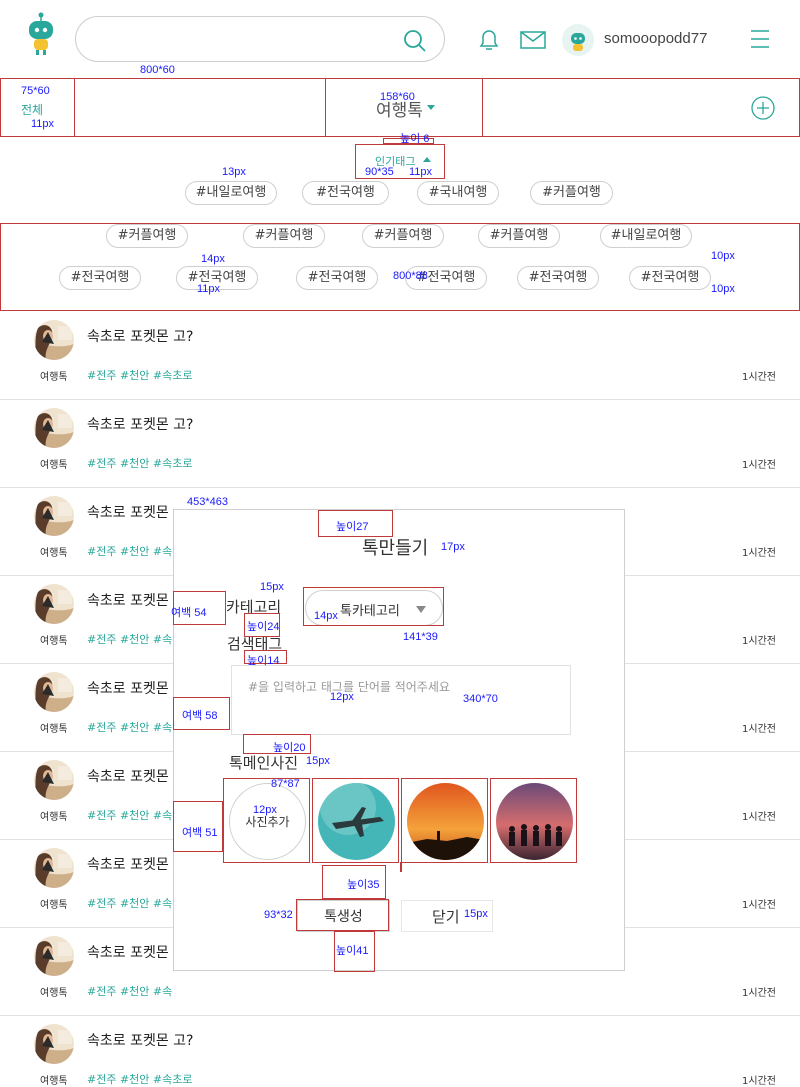 The width and height of the screenshot is (800, 1087). I want to click on spec-label: 93*32, so click(278, 915).